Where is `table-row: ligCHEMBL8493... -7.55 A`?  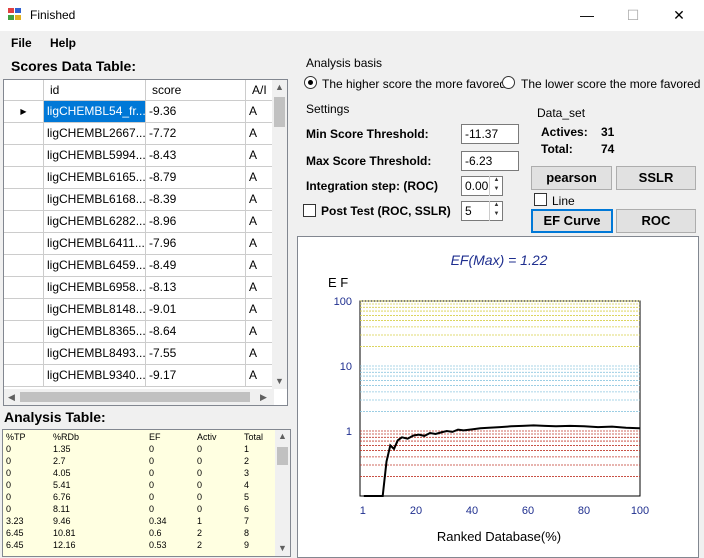
table-row: ligCHEMBL8493... -7.55 A is located at coordinates (139, 354).